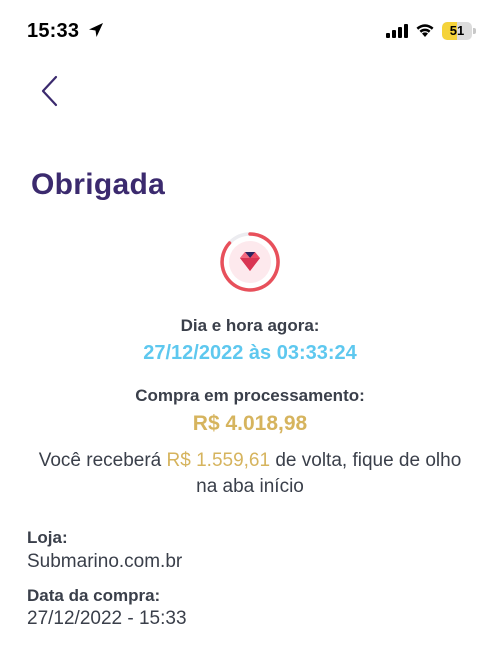  What do you see at coordinates (47, 537) in the screenshot?
I see `store-label: Loja:` at bounding box center [47, 537].